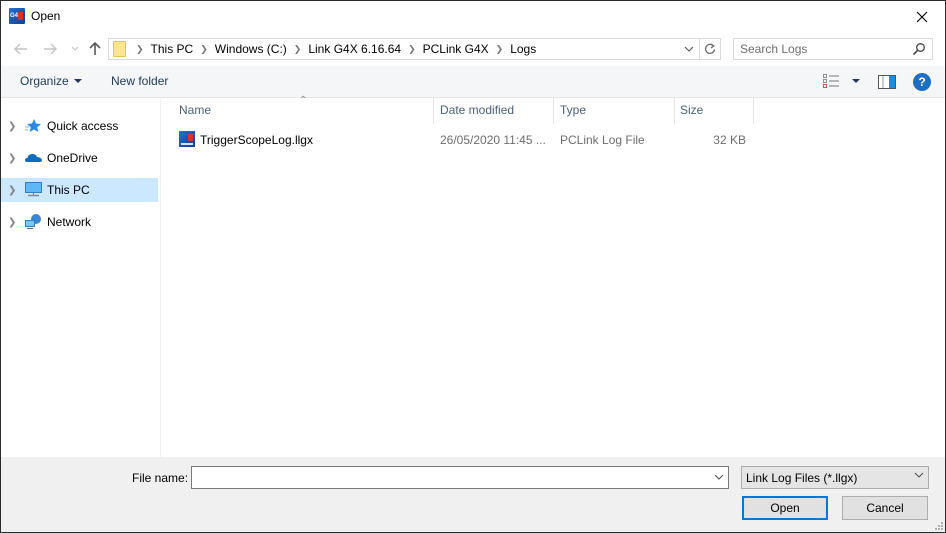  I want to click on file-name-label: File name:, so click(160, 478).